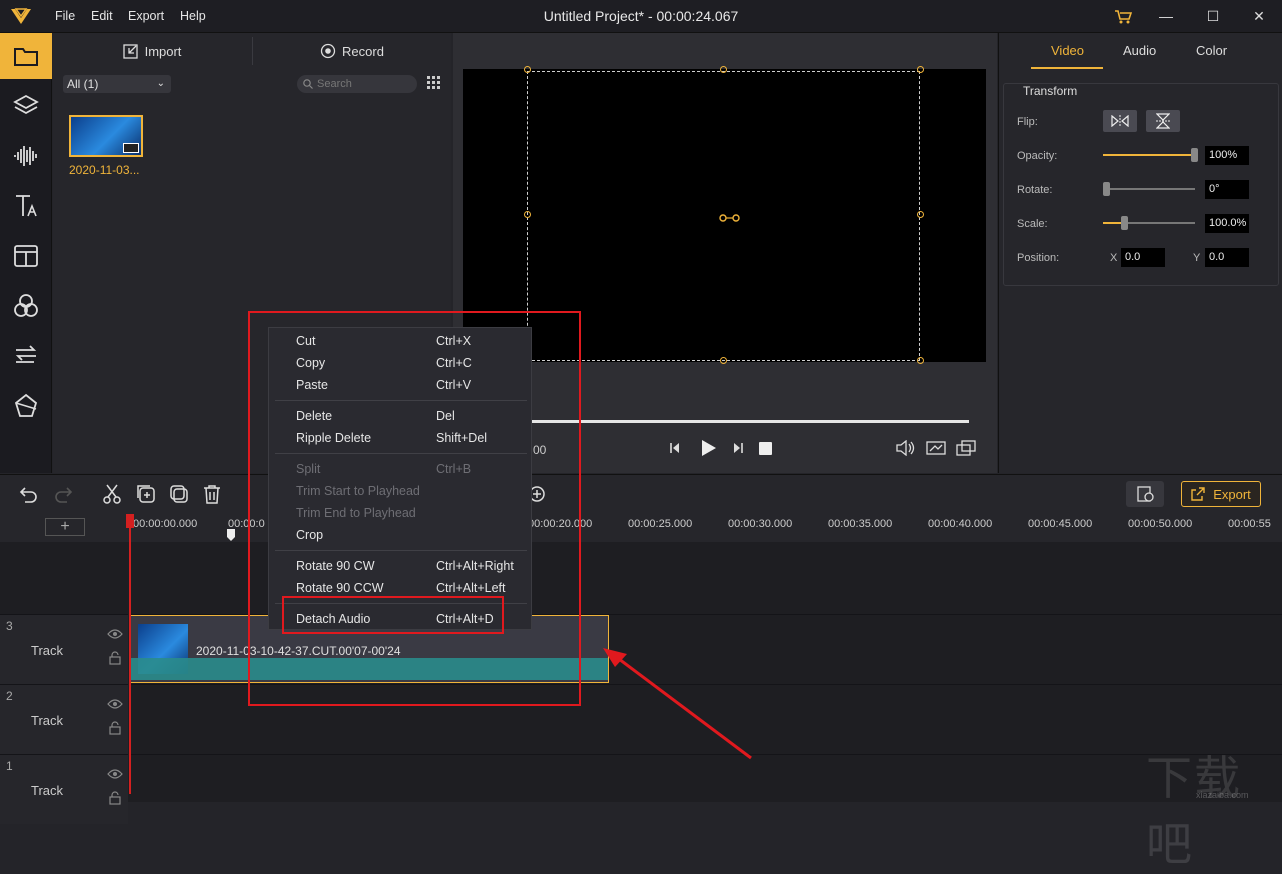 The width and height of the screenshot is (1282, 874). I want to click on position-label: Position:, so click(1038, 258).